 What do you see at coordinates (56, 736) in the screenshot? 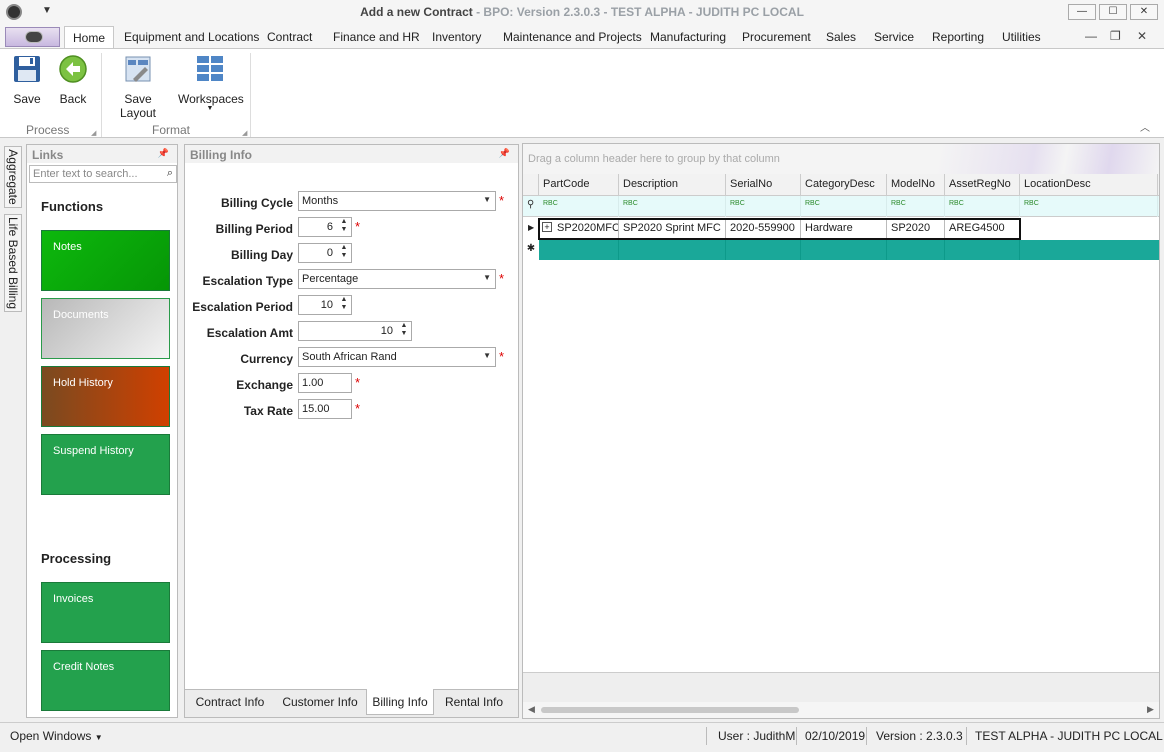
I see `open-windows-button: Open Windows ▼` at bounding box center [56, 736].